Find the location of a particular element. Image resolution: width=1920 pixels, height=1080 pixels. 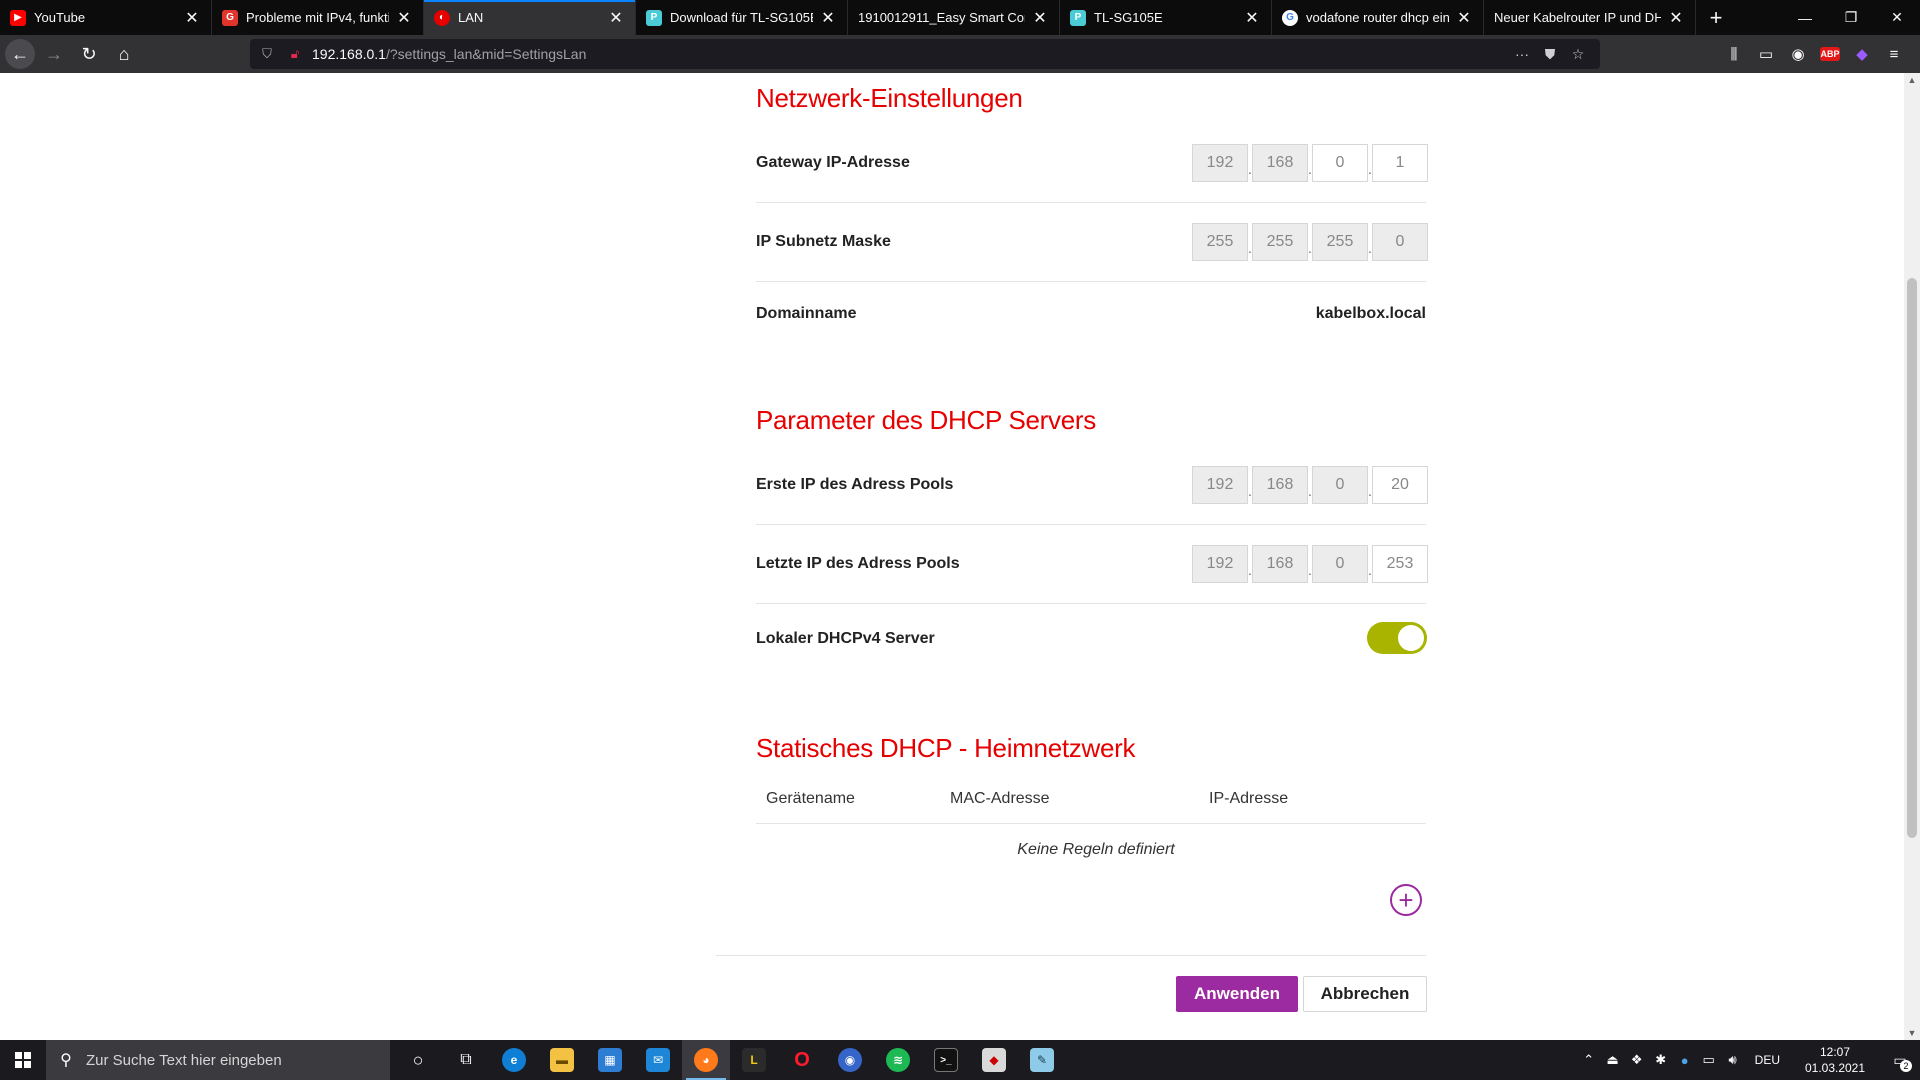

sidebar-icon: ▭ is located at coordinates (1766, 54).